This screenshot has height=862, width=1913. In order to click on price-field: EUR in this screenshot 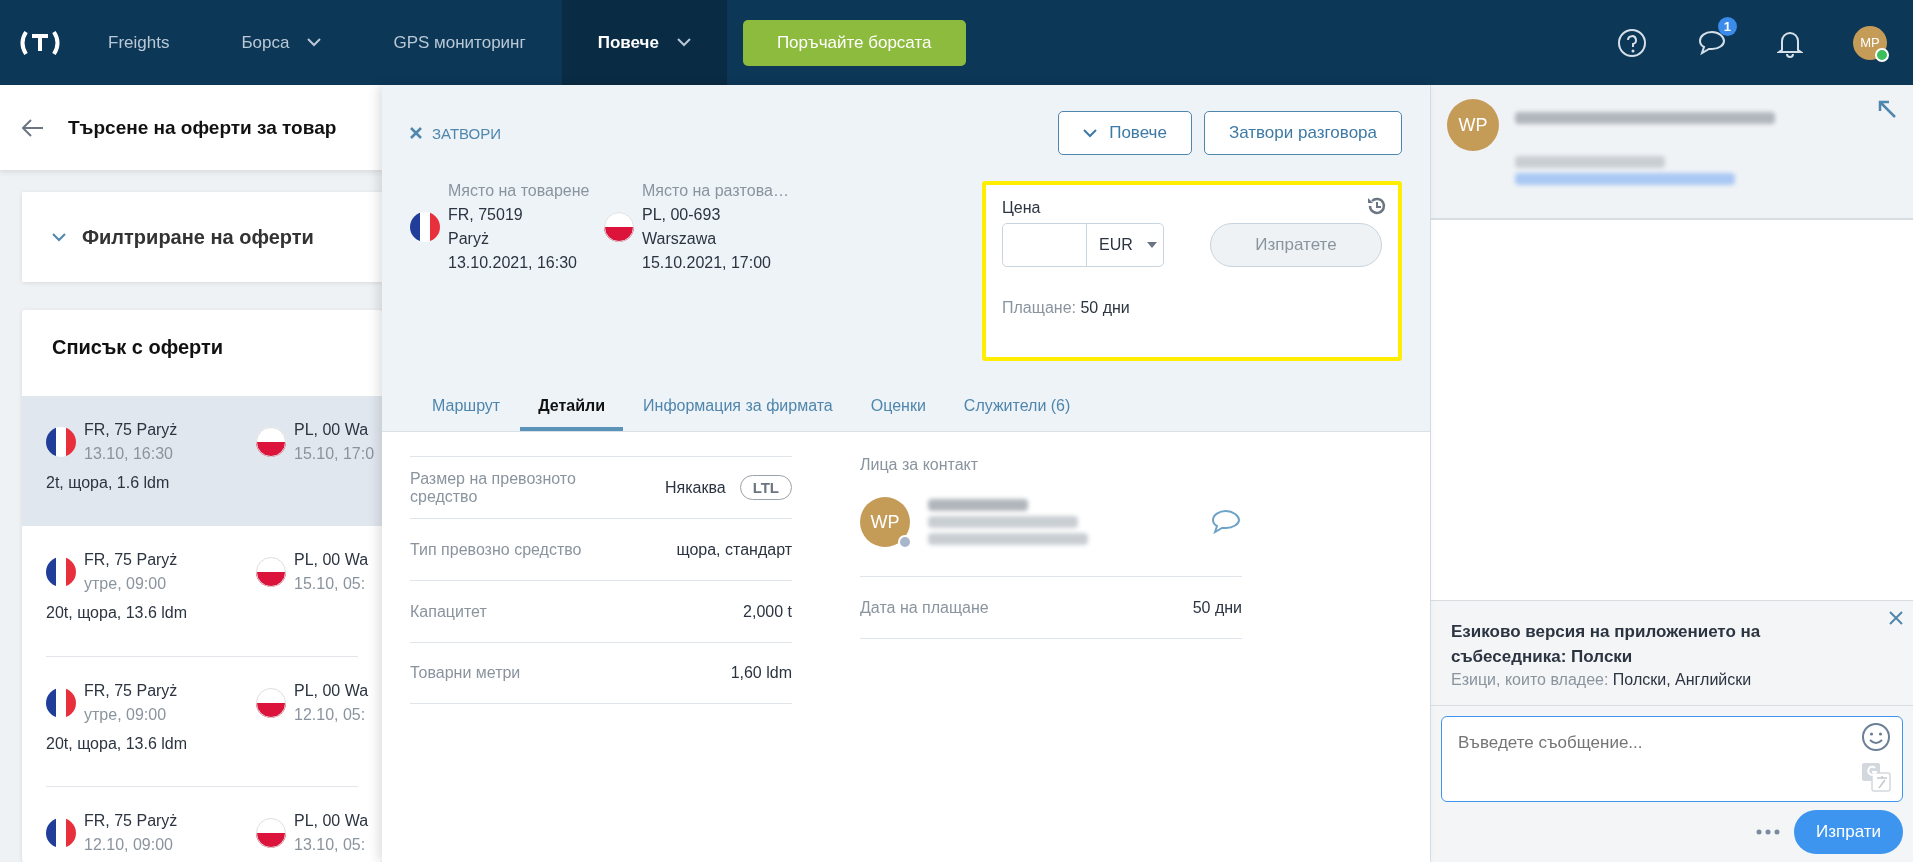, I will do `click(1083, 245)`.